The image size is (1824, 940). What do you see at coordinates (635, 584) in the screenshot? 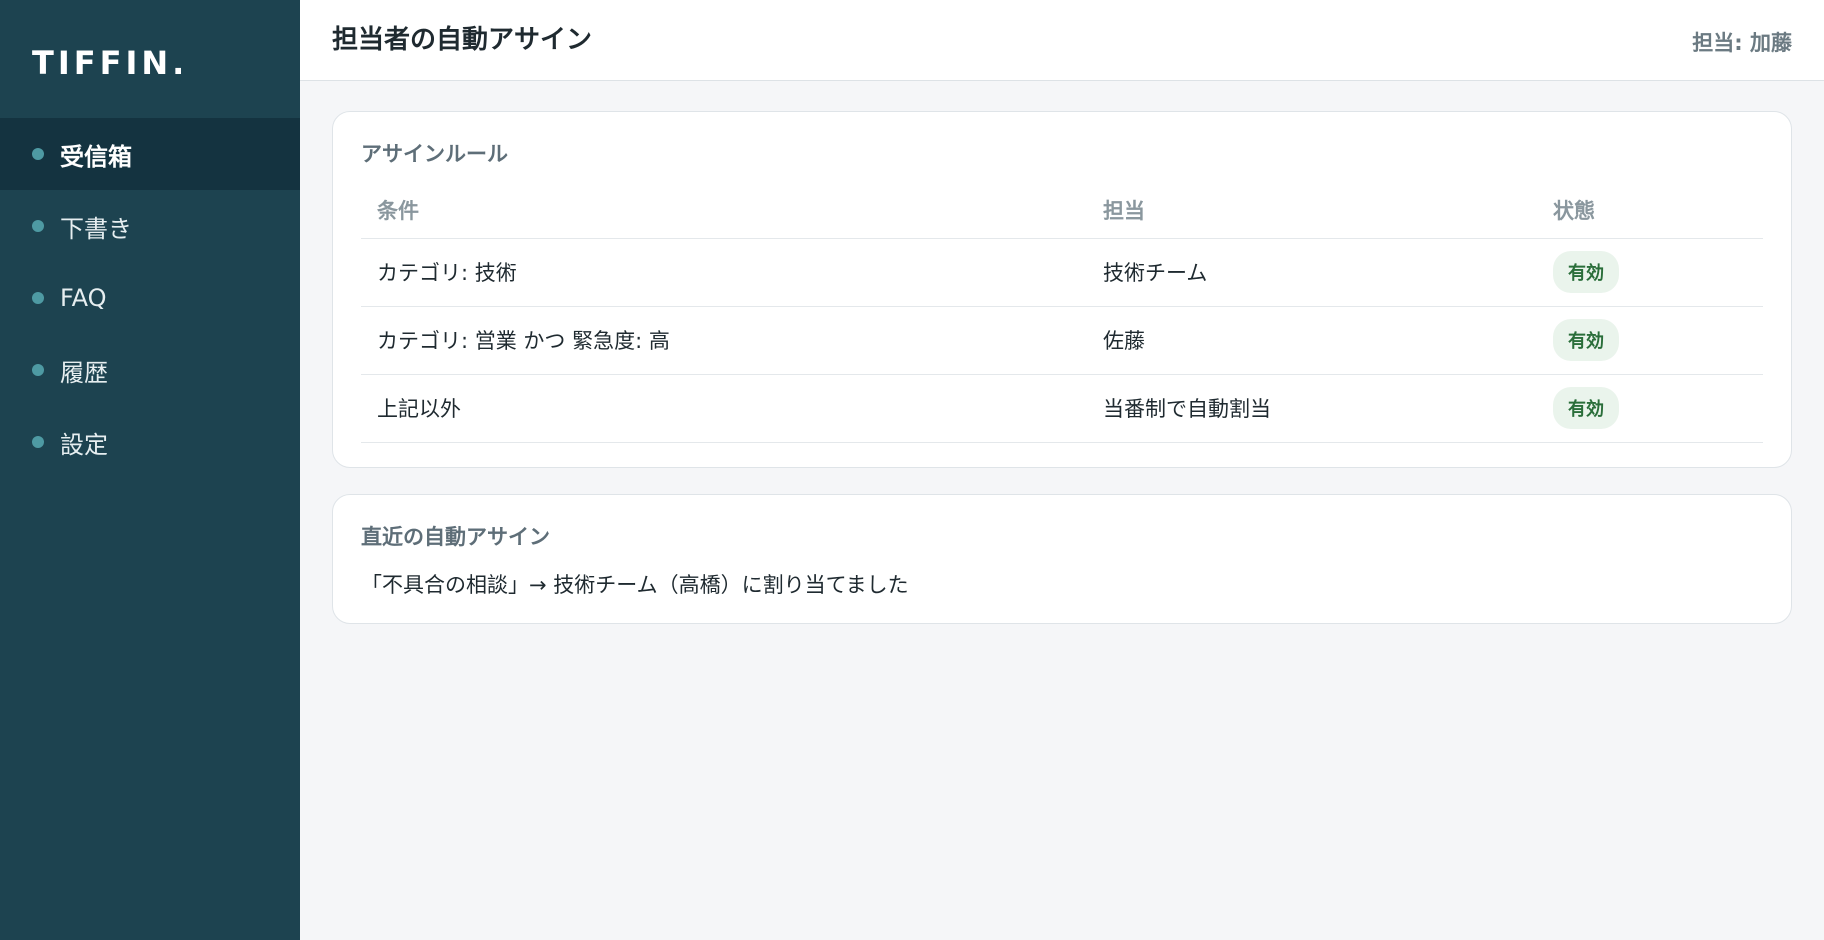
I see `recent-assign-message: 「不具合の相談」→ 技術チーム（高橋）に割り当てました` at bounding box center [635, 584].